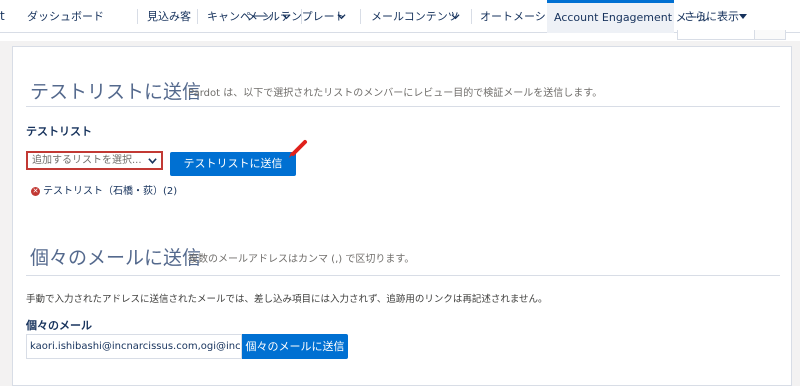 The width and height of the screenshot is (800, 386). Describe the element at coordinates (298, 149) in the screenshot. I see `red-pen-annotation-icon` at that location.